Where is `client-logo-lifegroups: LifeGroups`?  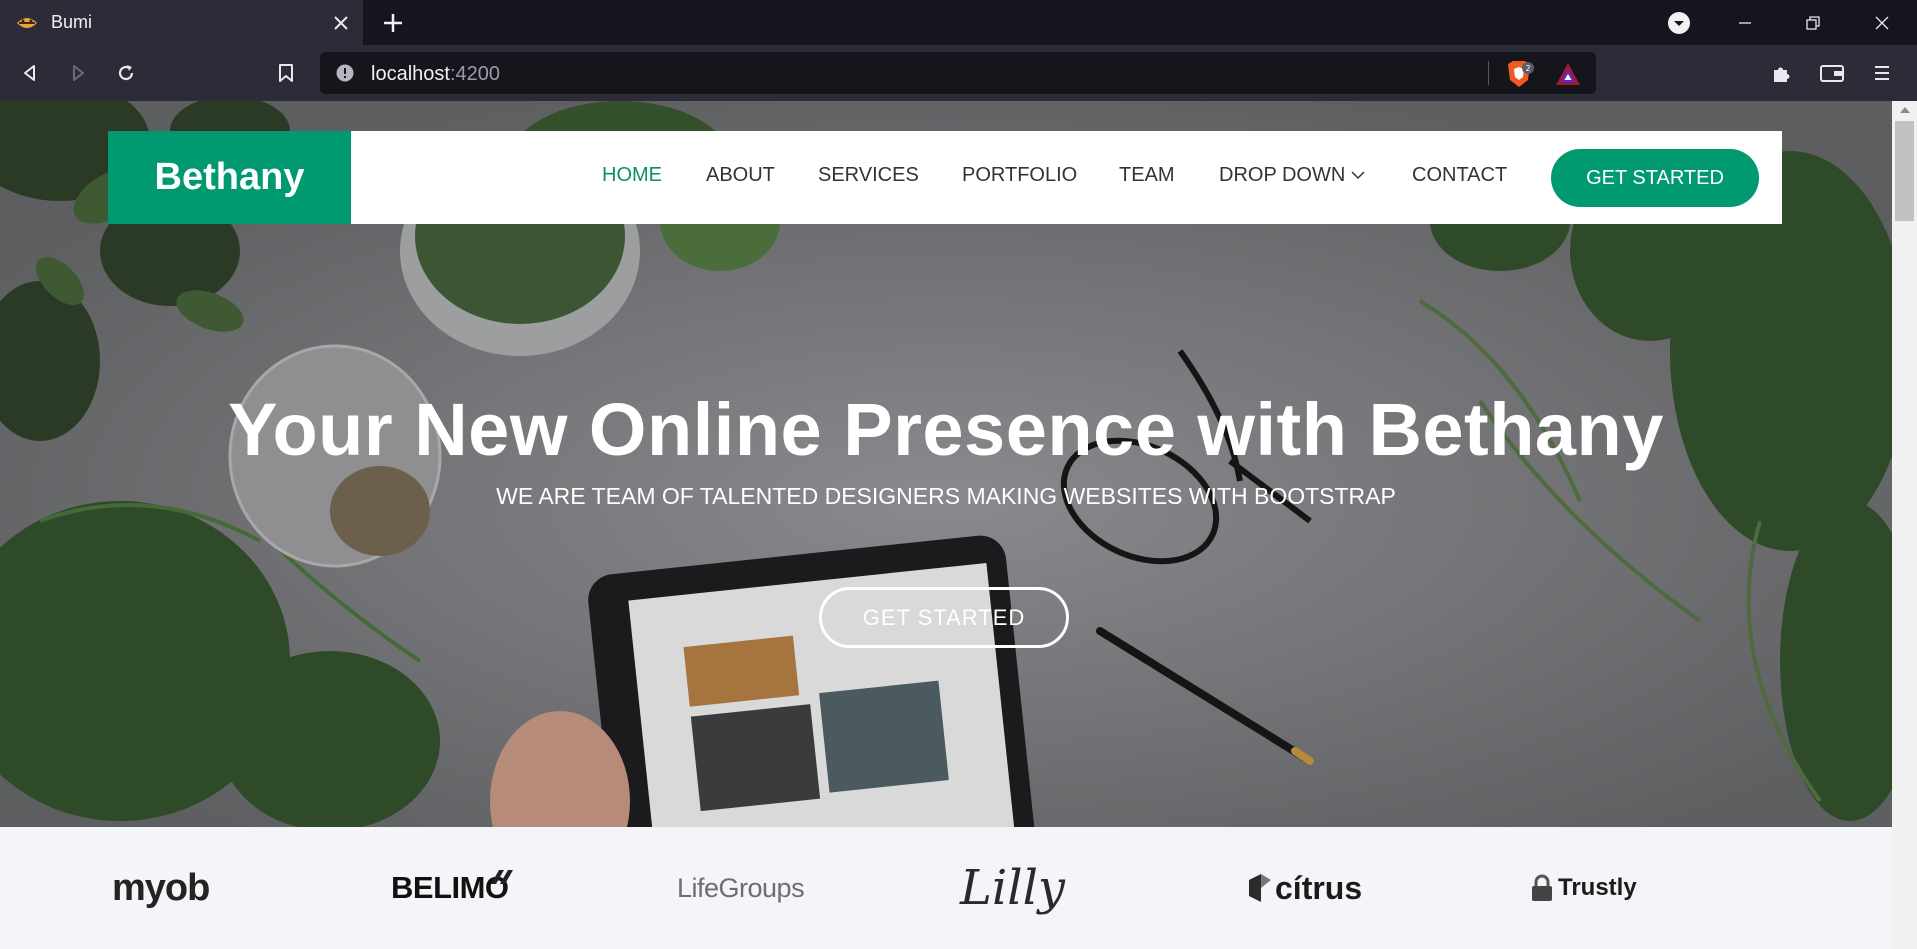
client-logo-lifegroups: LifeGroups is located at coordinates (741, 888).